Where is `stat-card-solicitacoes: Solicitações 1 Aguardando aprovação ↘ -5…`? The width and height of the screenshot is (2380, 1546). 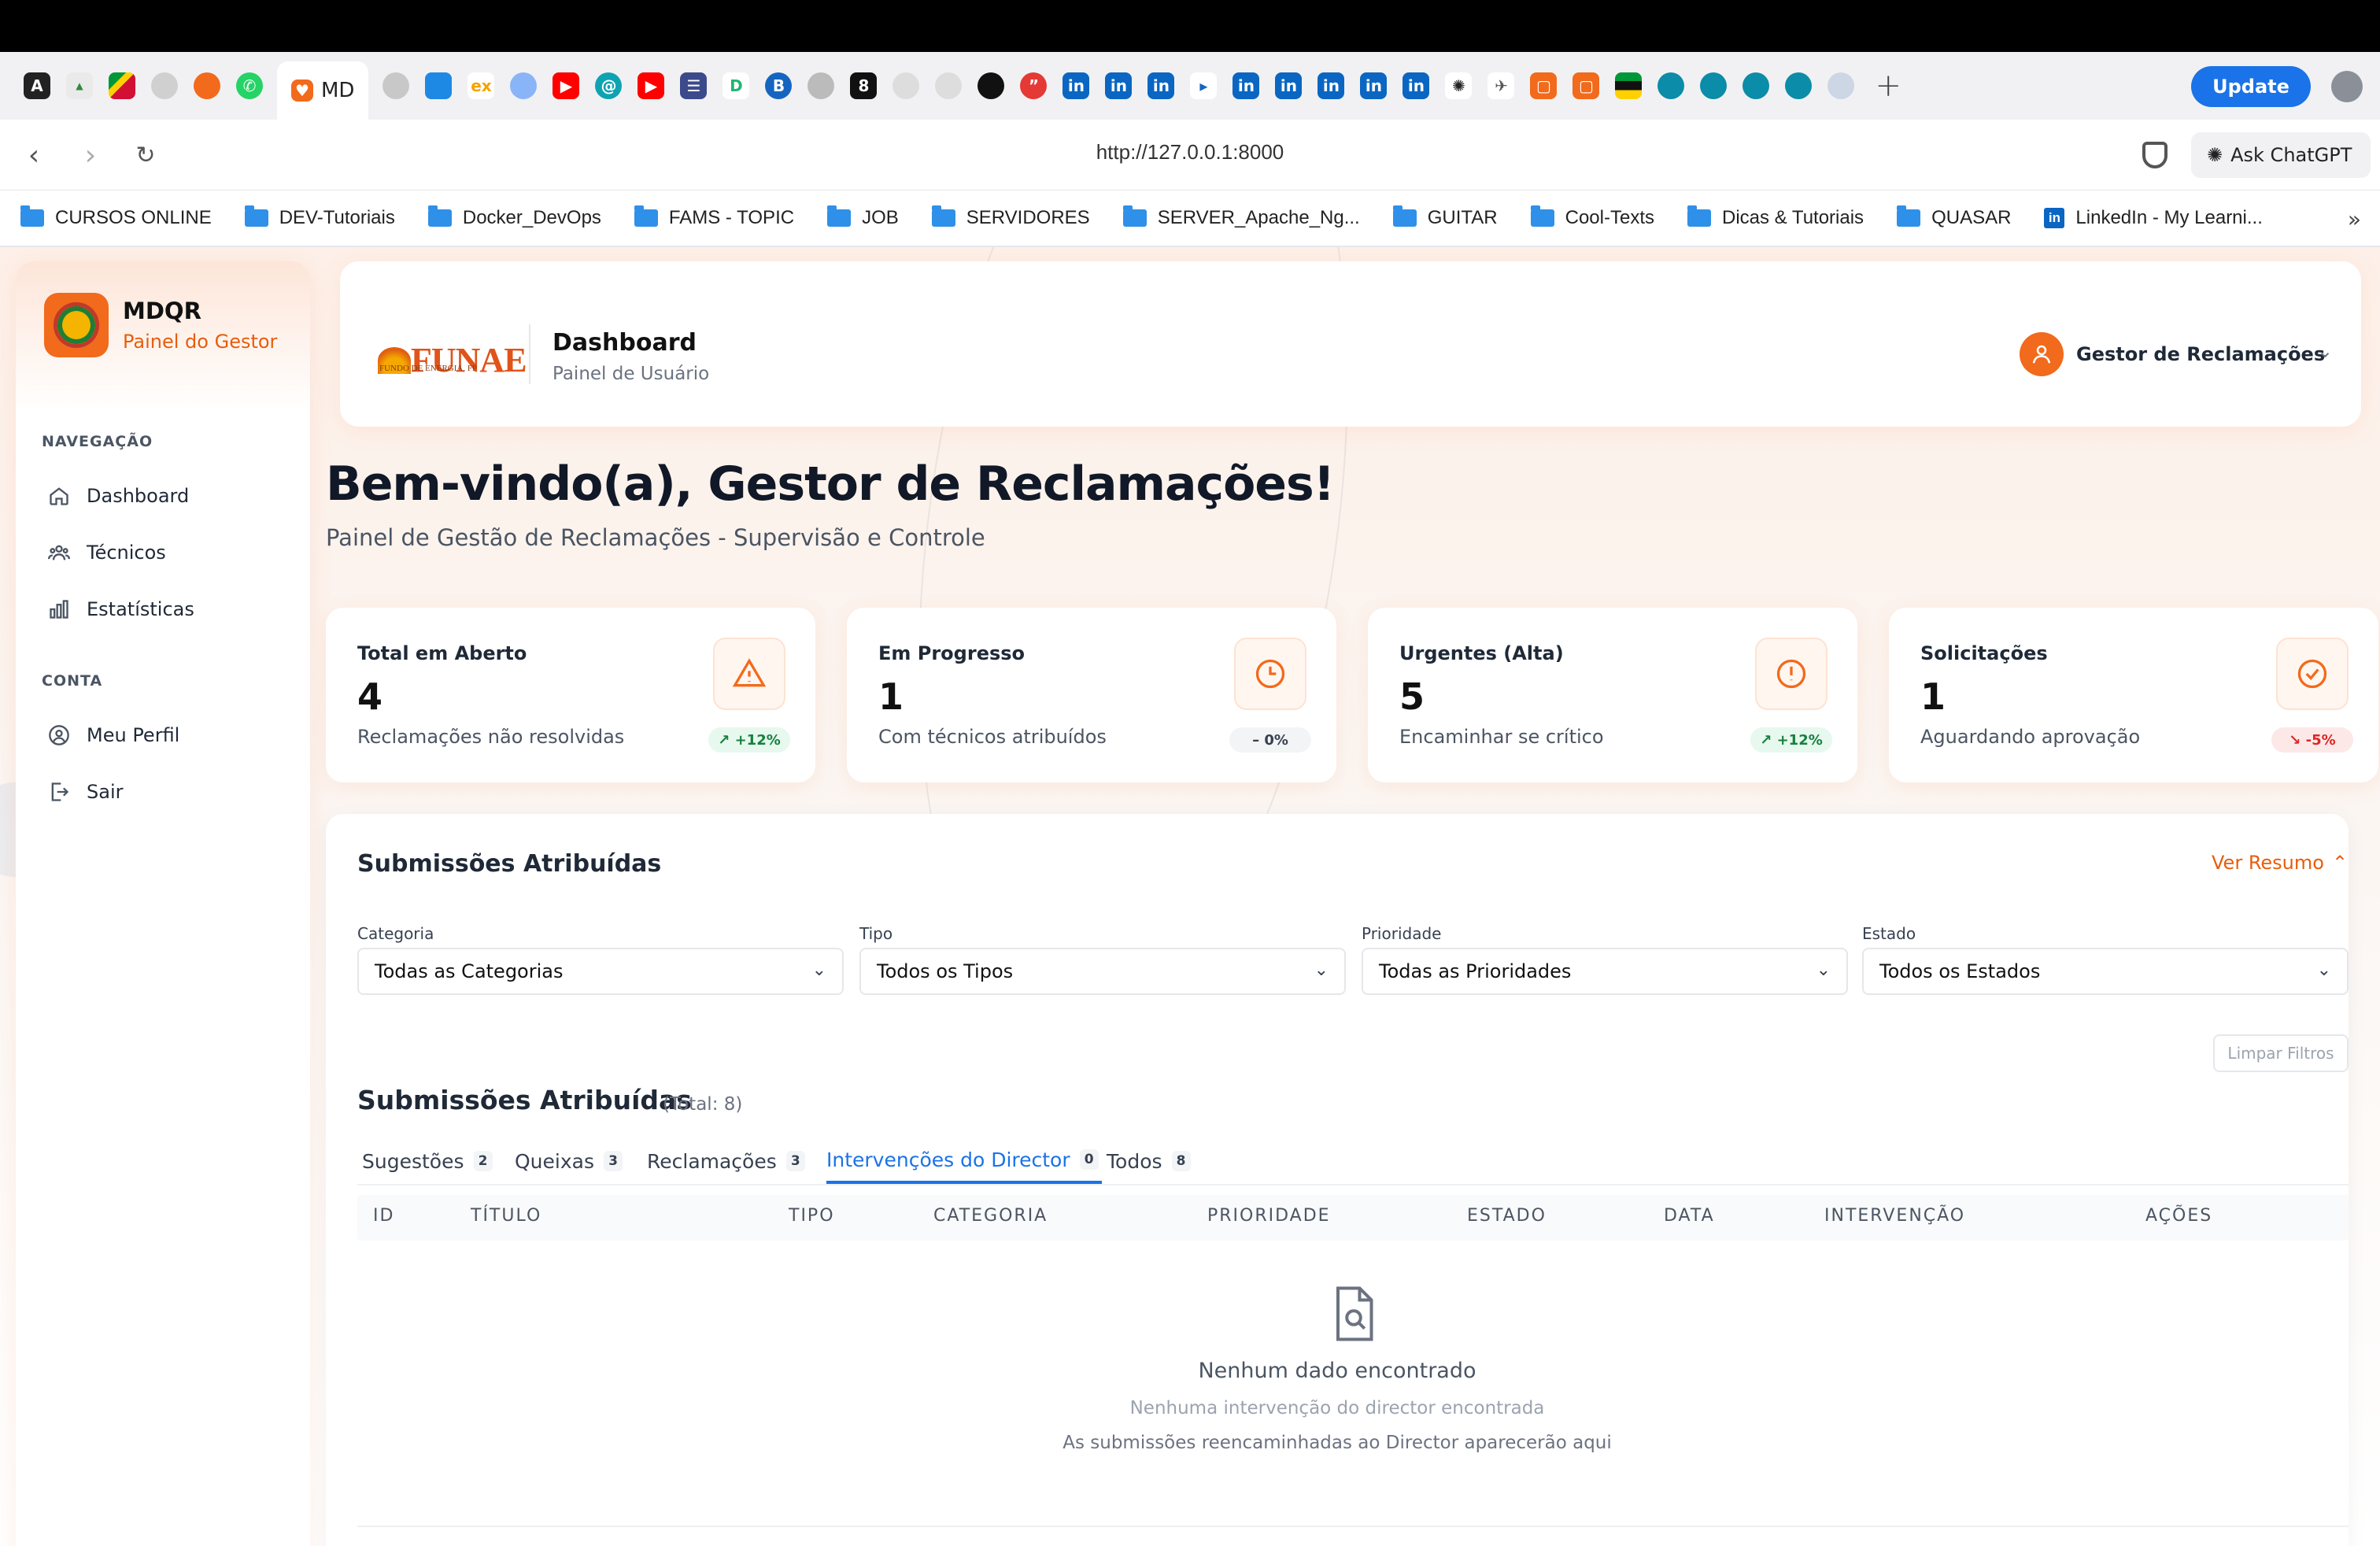
stat-card-solicitacoes: Solicitações 1 Aguardando aprovação ↘ -5… is located at coordinates (2133, 695).